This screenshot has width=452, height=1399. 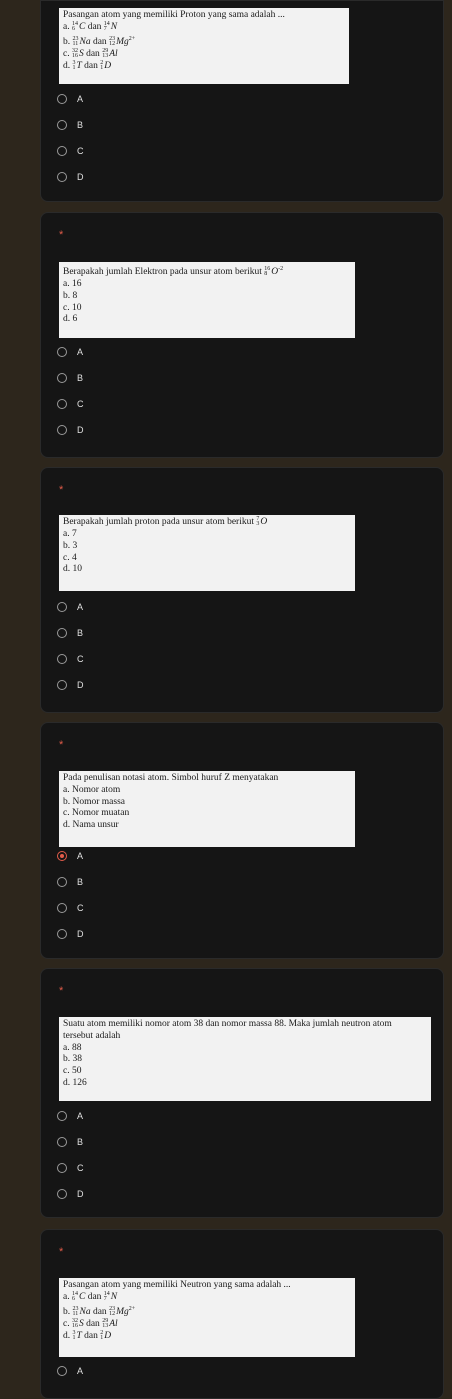 I want to click on question-text-cont: tersebut adalah, so click(x=92, y=1035).